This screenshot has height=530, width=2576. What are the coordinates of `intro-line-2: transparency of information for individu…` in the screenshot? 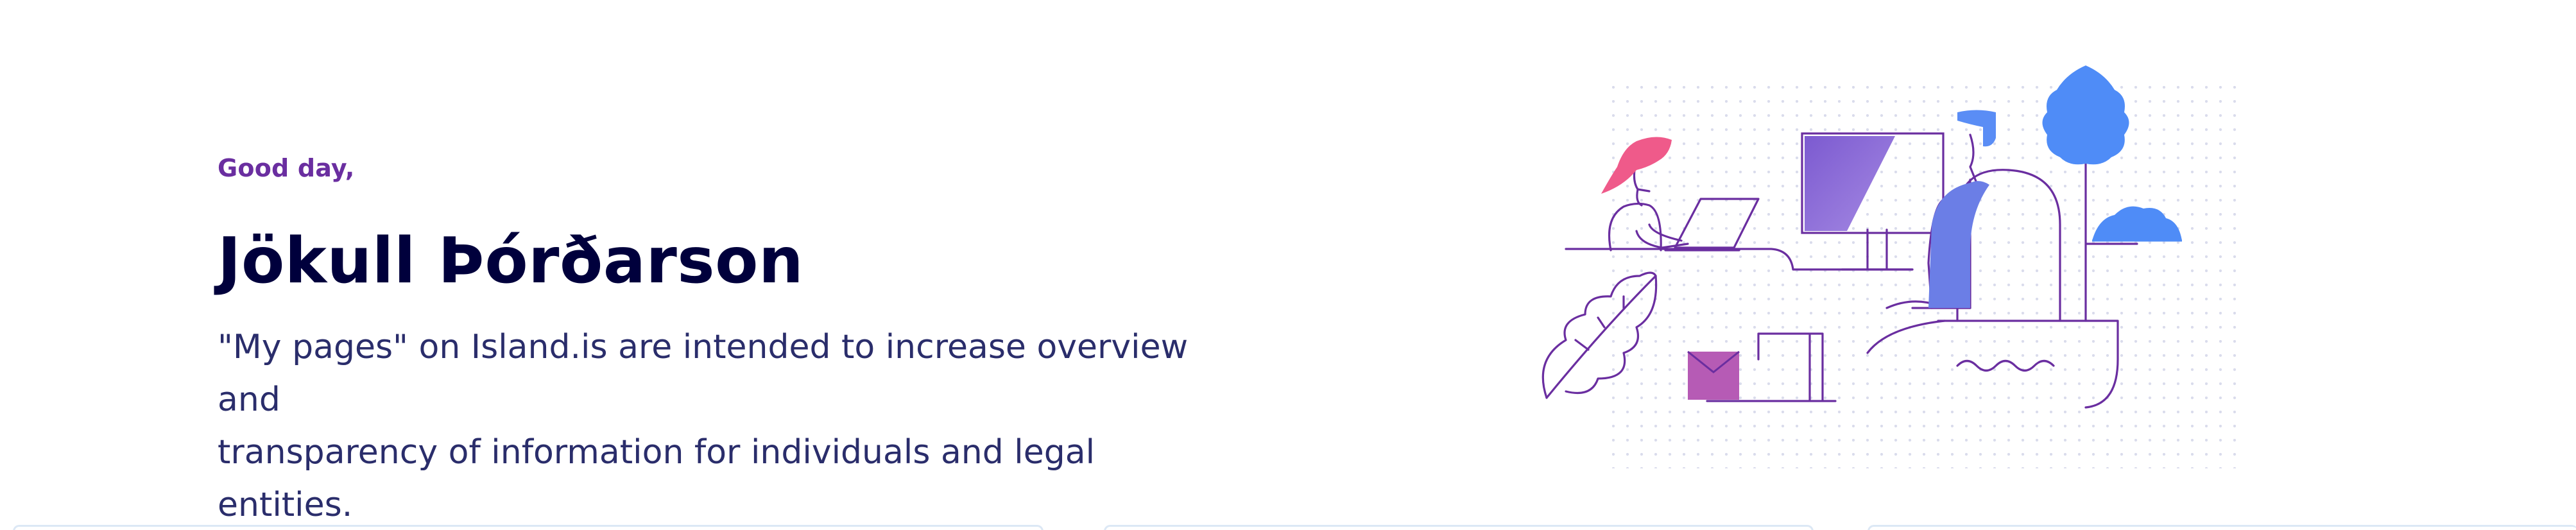 It's located at (656, 479).